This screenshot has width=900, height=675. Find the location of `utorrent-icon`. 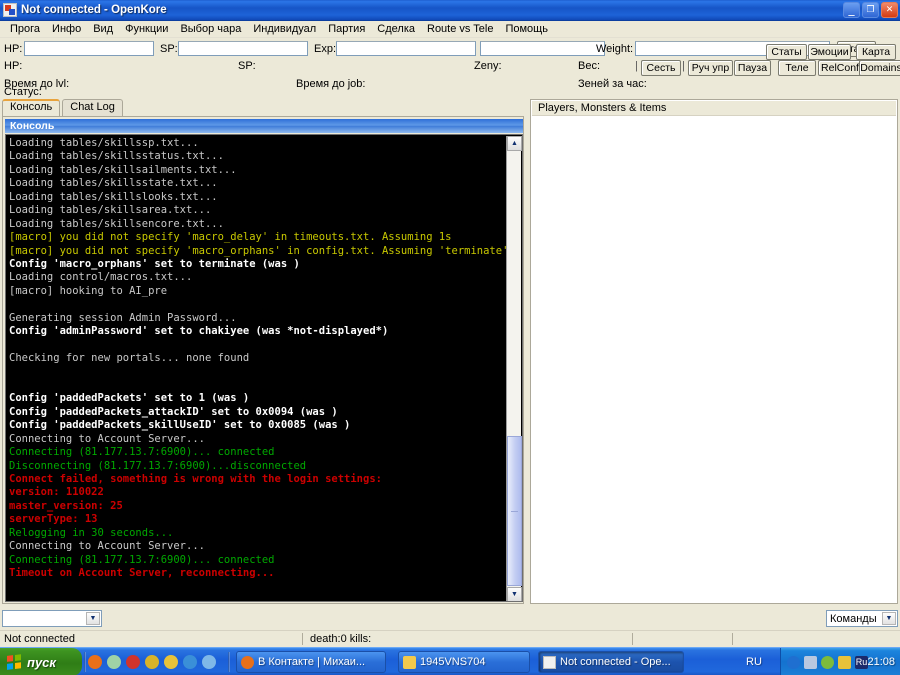

utorrent-icon is located at coordinates (152, 662).